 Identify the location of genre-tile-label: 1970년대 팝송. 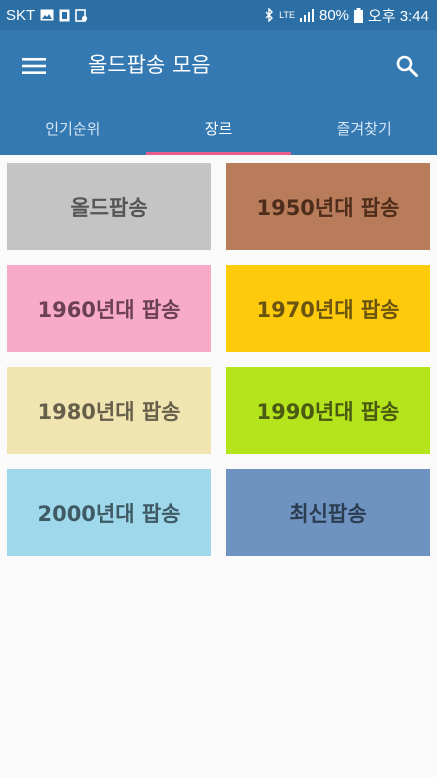
(328, 309).